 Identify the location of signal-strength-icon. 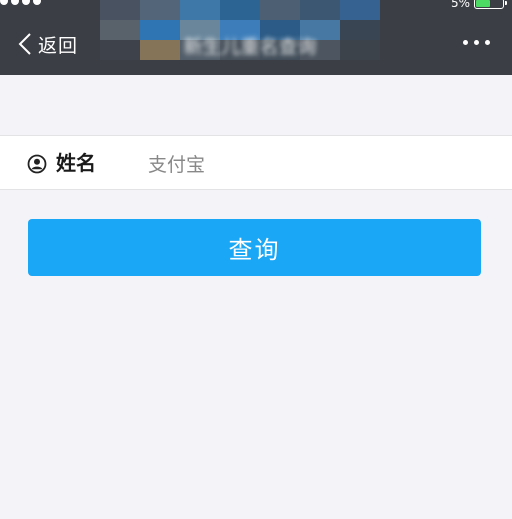
(20, 3).